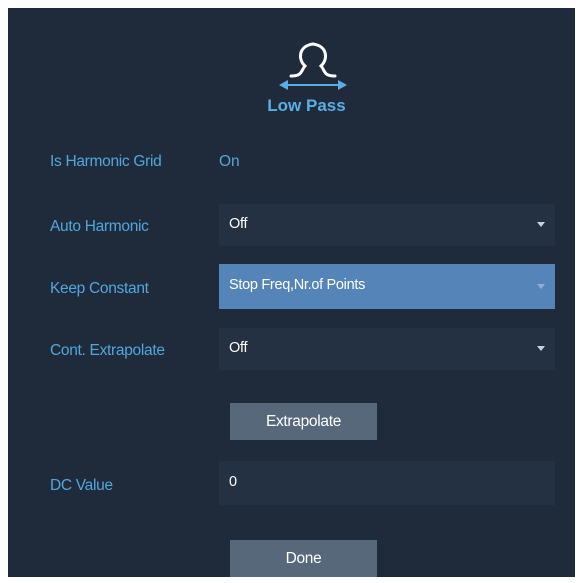 This screenshot has width=581, height=583. What do you see at coordinates (387, 225) in the screenshot?
I see `auto-harmonic-dropdown: Off` at bounding box center [387, 225].